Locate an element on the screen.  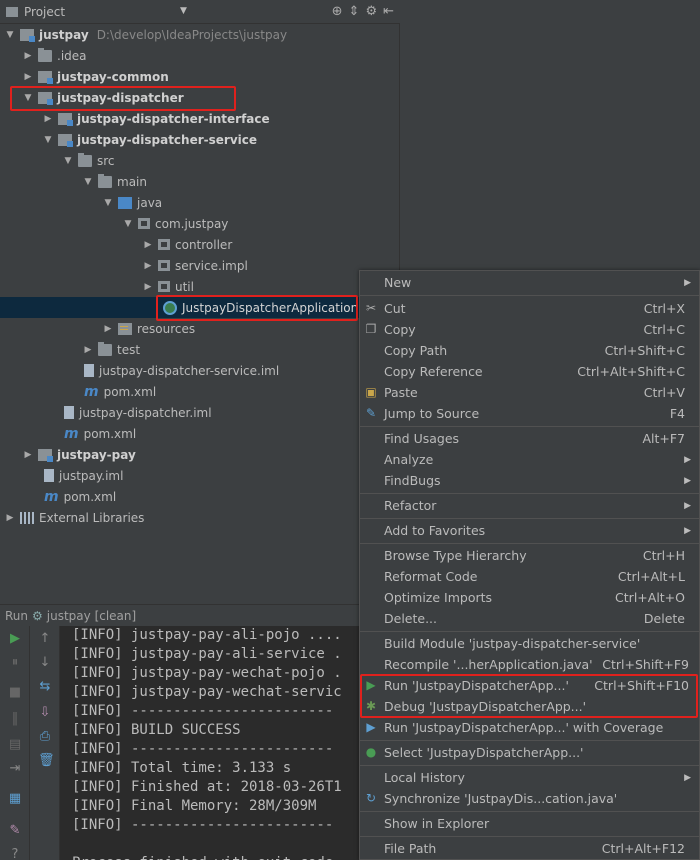
console-line: [INFO] justpay-pay-wechat-pojo . is located at coordinates (207, 673).